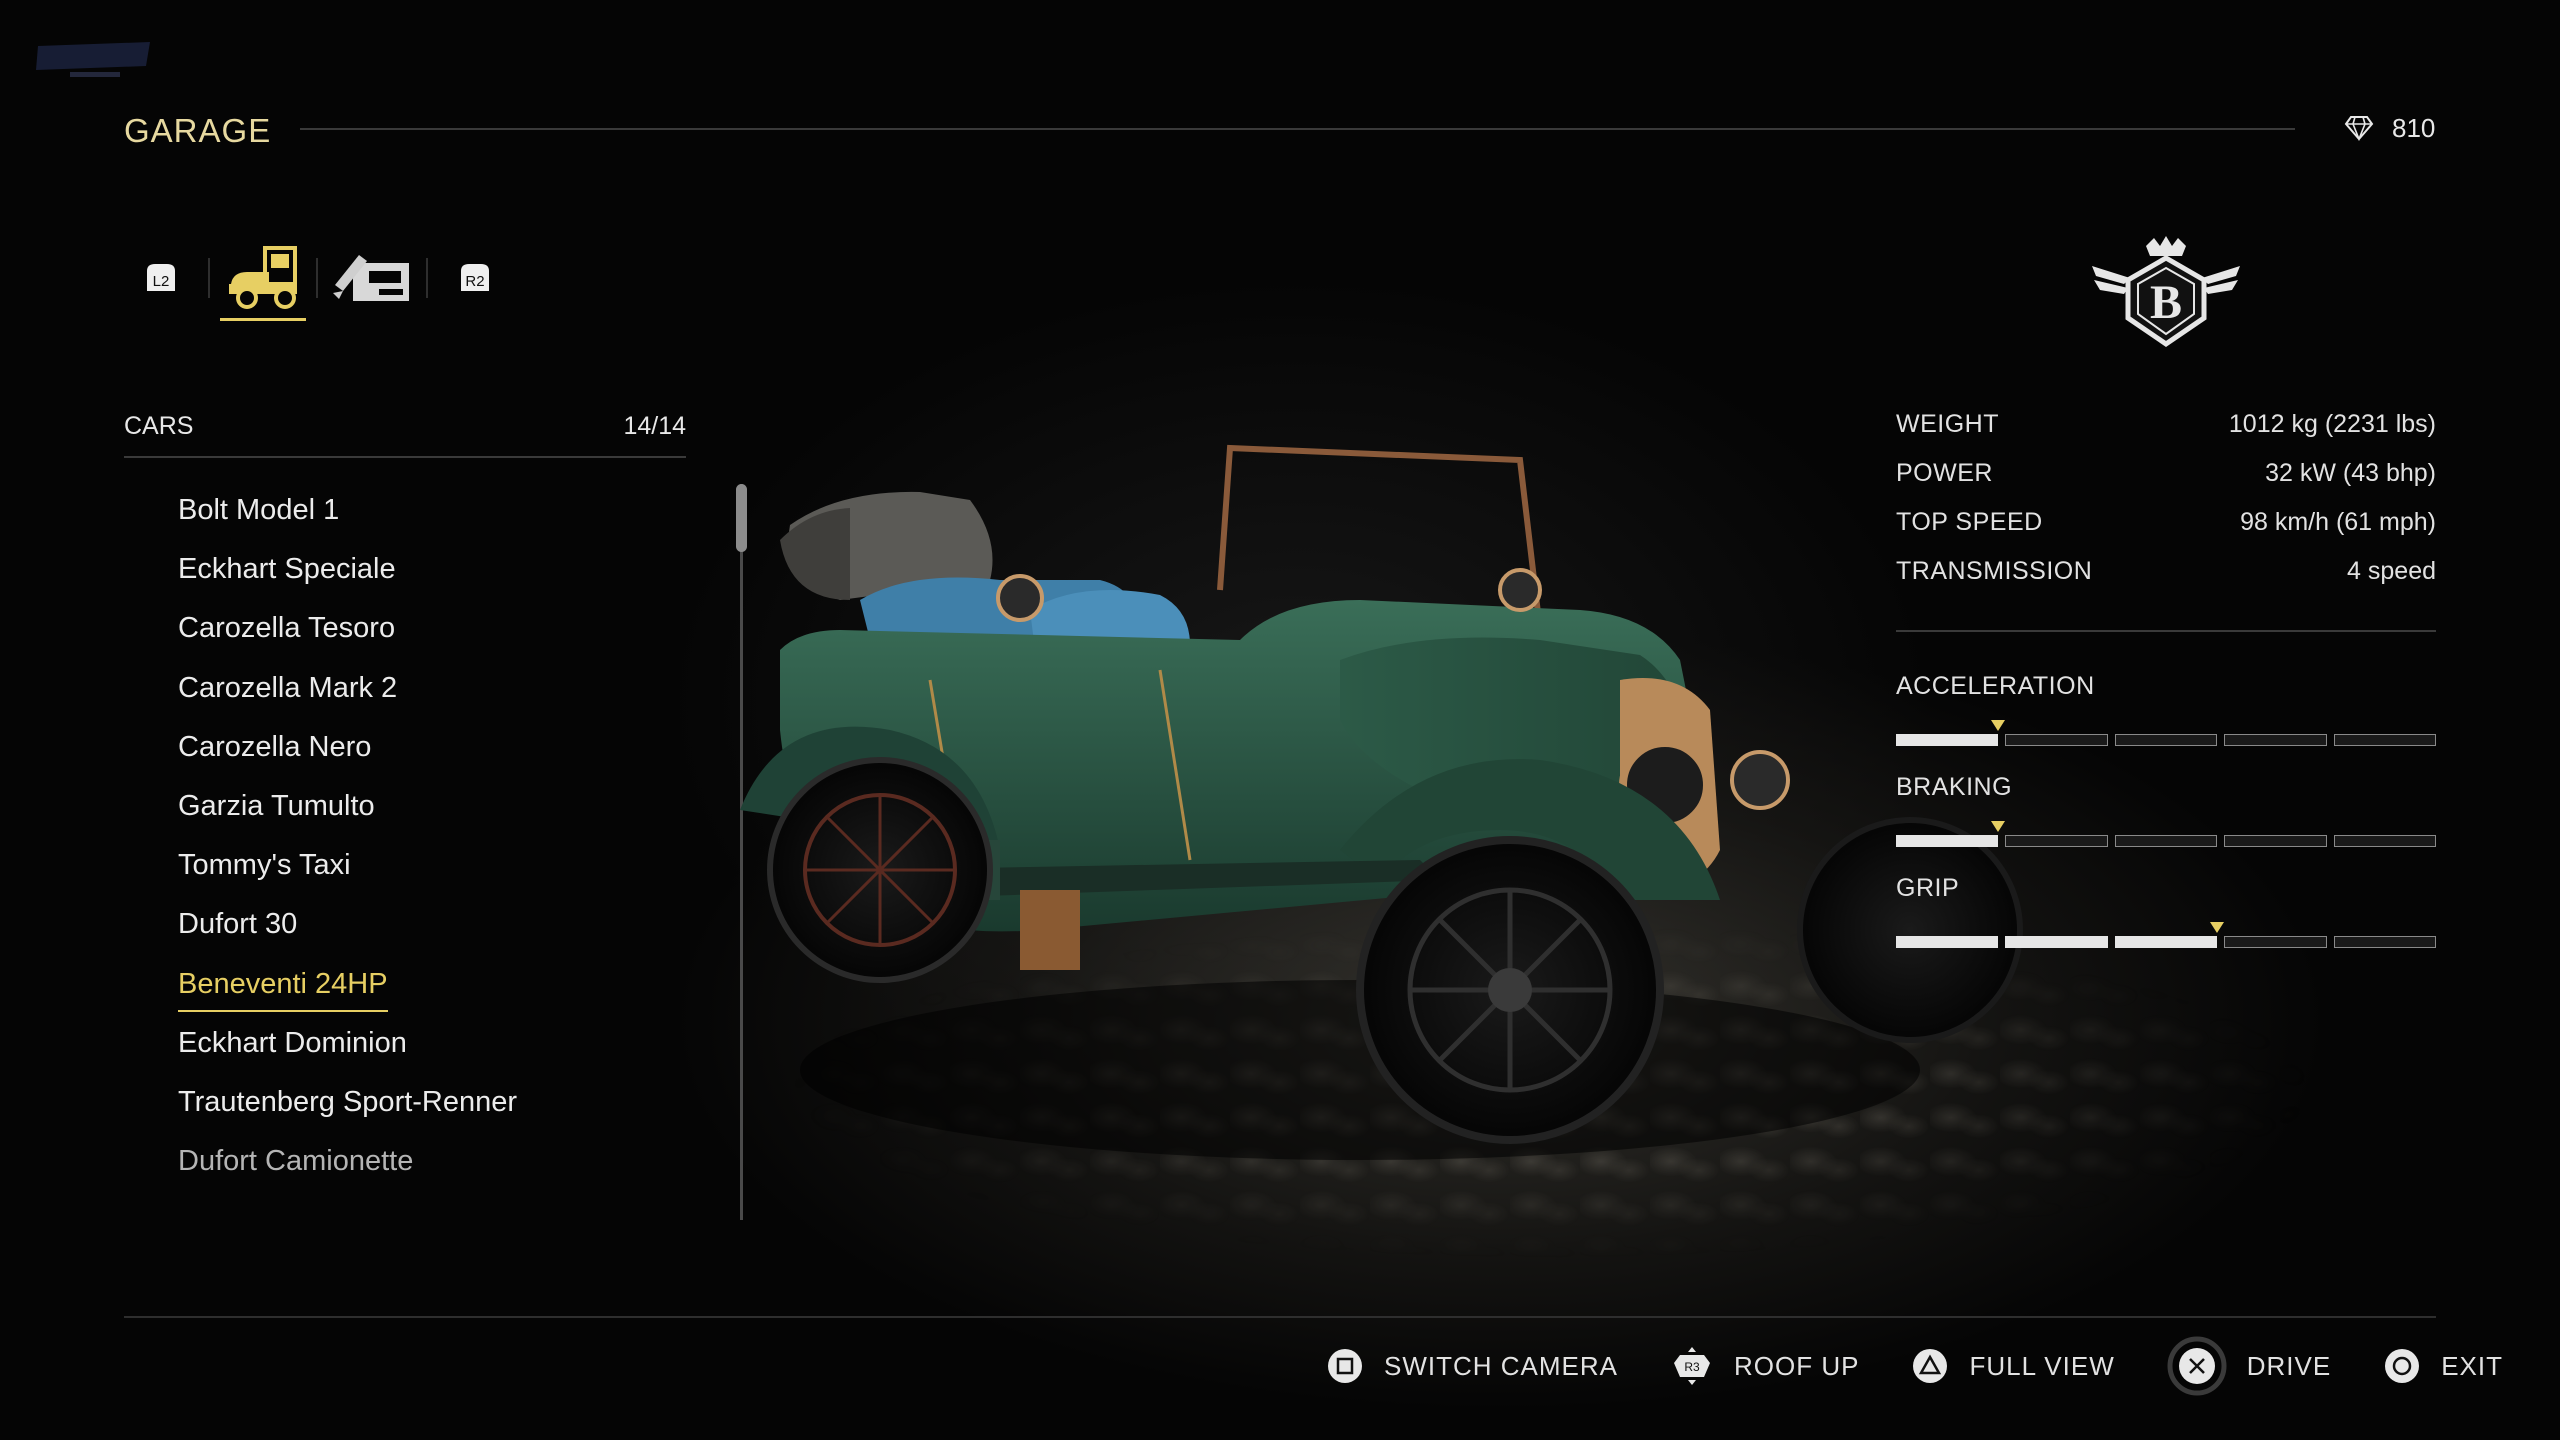  I want to click on rating-acceleration: ACCELERATION, so click(2166, 722).